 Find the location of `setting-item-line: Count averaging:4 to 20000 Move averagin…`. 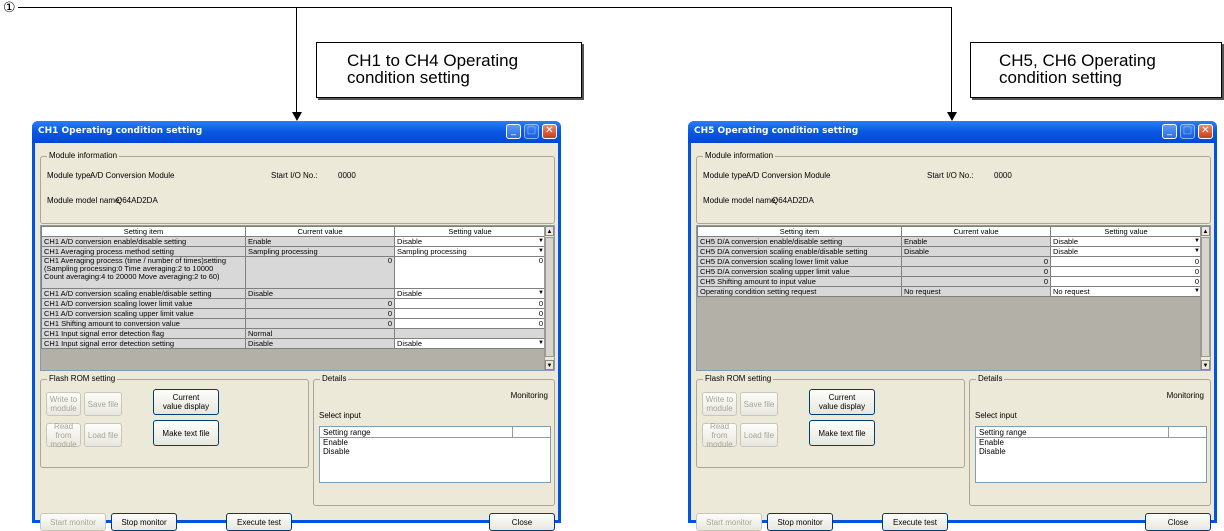

setting-item-line: Count averaging:4 to 20000 Move averagin… is located at coordinates (132, 276).